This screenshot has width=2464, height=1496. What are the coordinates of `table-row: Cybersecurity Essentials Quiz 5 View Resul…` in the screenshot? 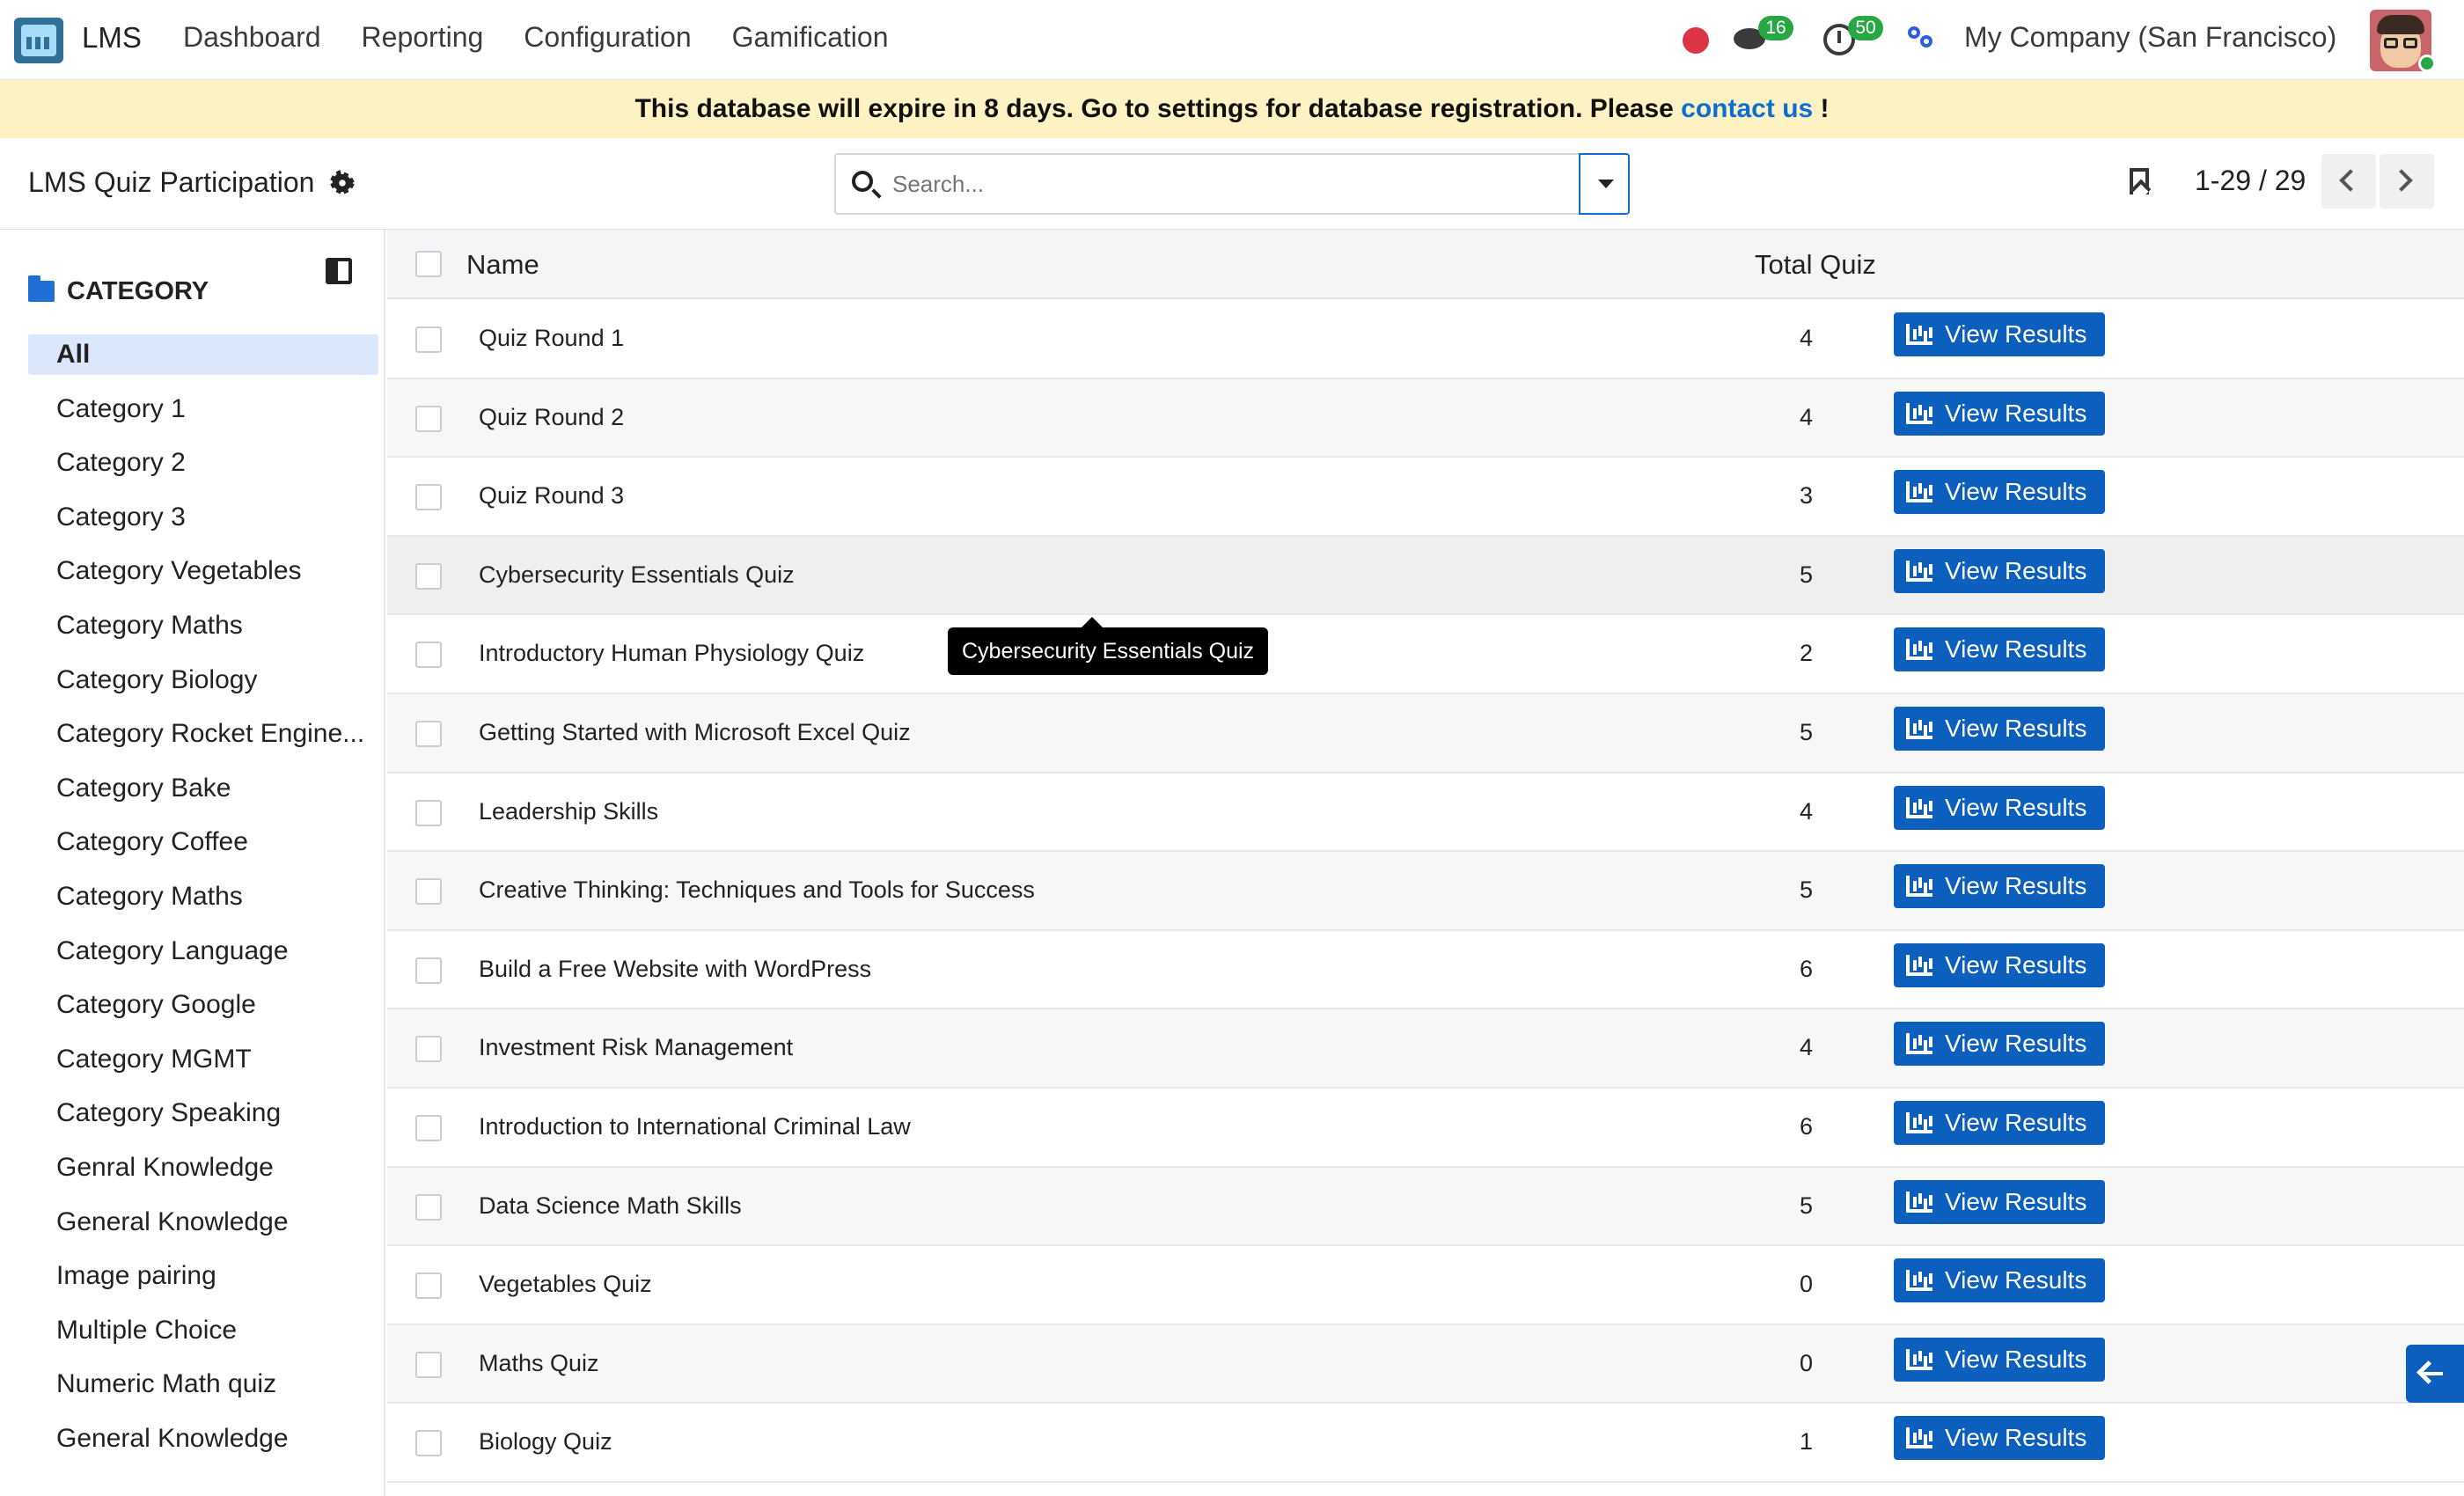 It's located at (1425, 576).